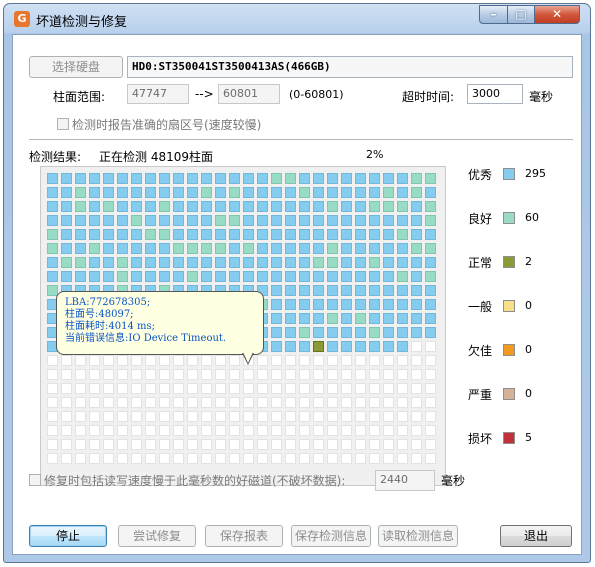  What do you see at coordinates (297, 19) in the screenshot?
I see `title-bar: G 坏道检测与修复 – □ ✕` at bounding box center [297, 19].